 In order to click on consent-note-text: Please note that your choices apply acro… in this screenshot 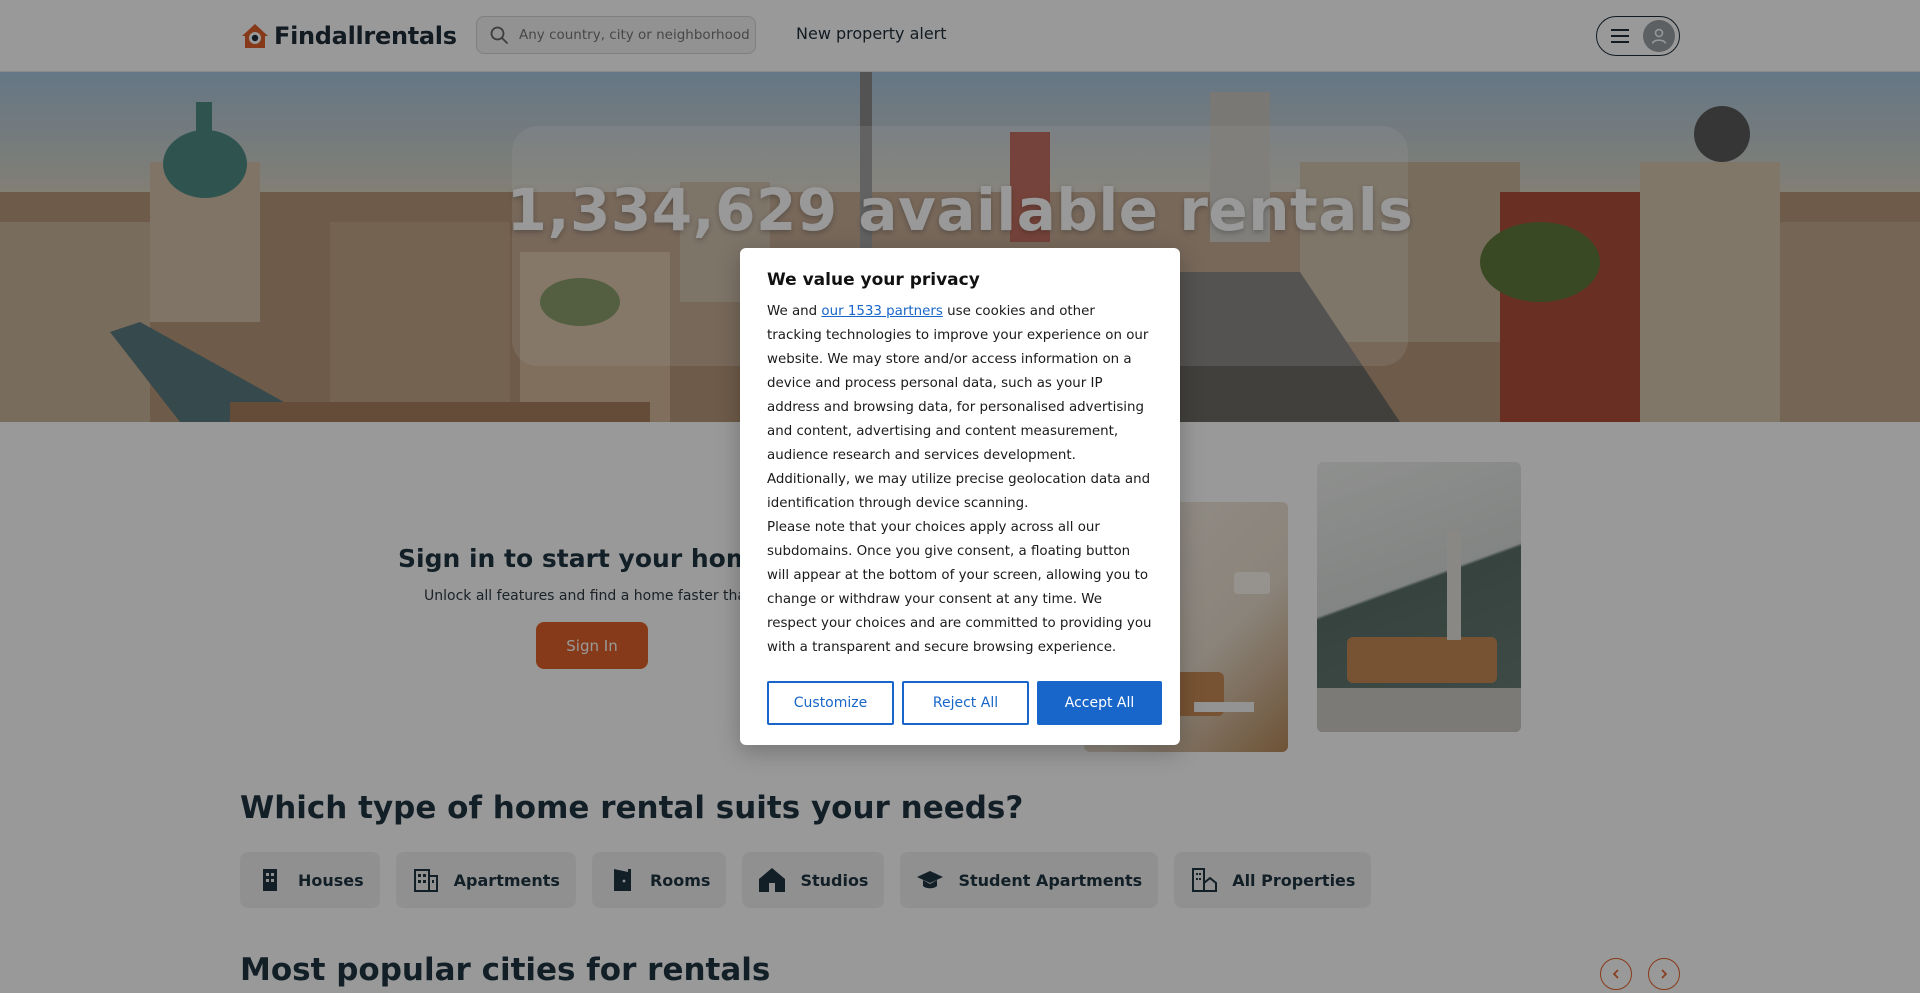, I will do `click(959, 587)`.